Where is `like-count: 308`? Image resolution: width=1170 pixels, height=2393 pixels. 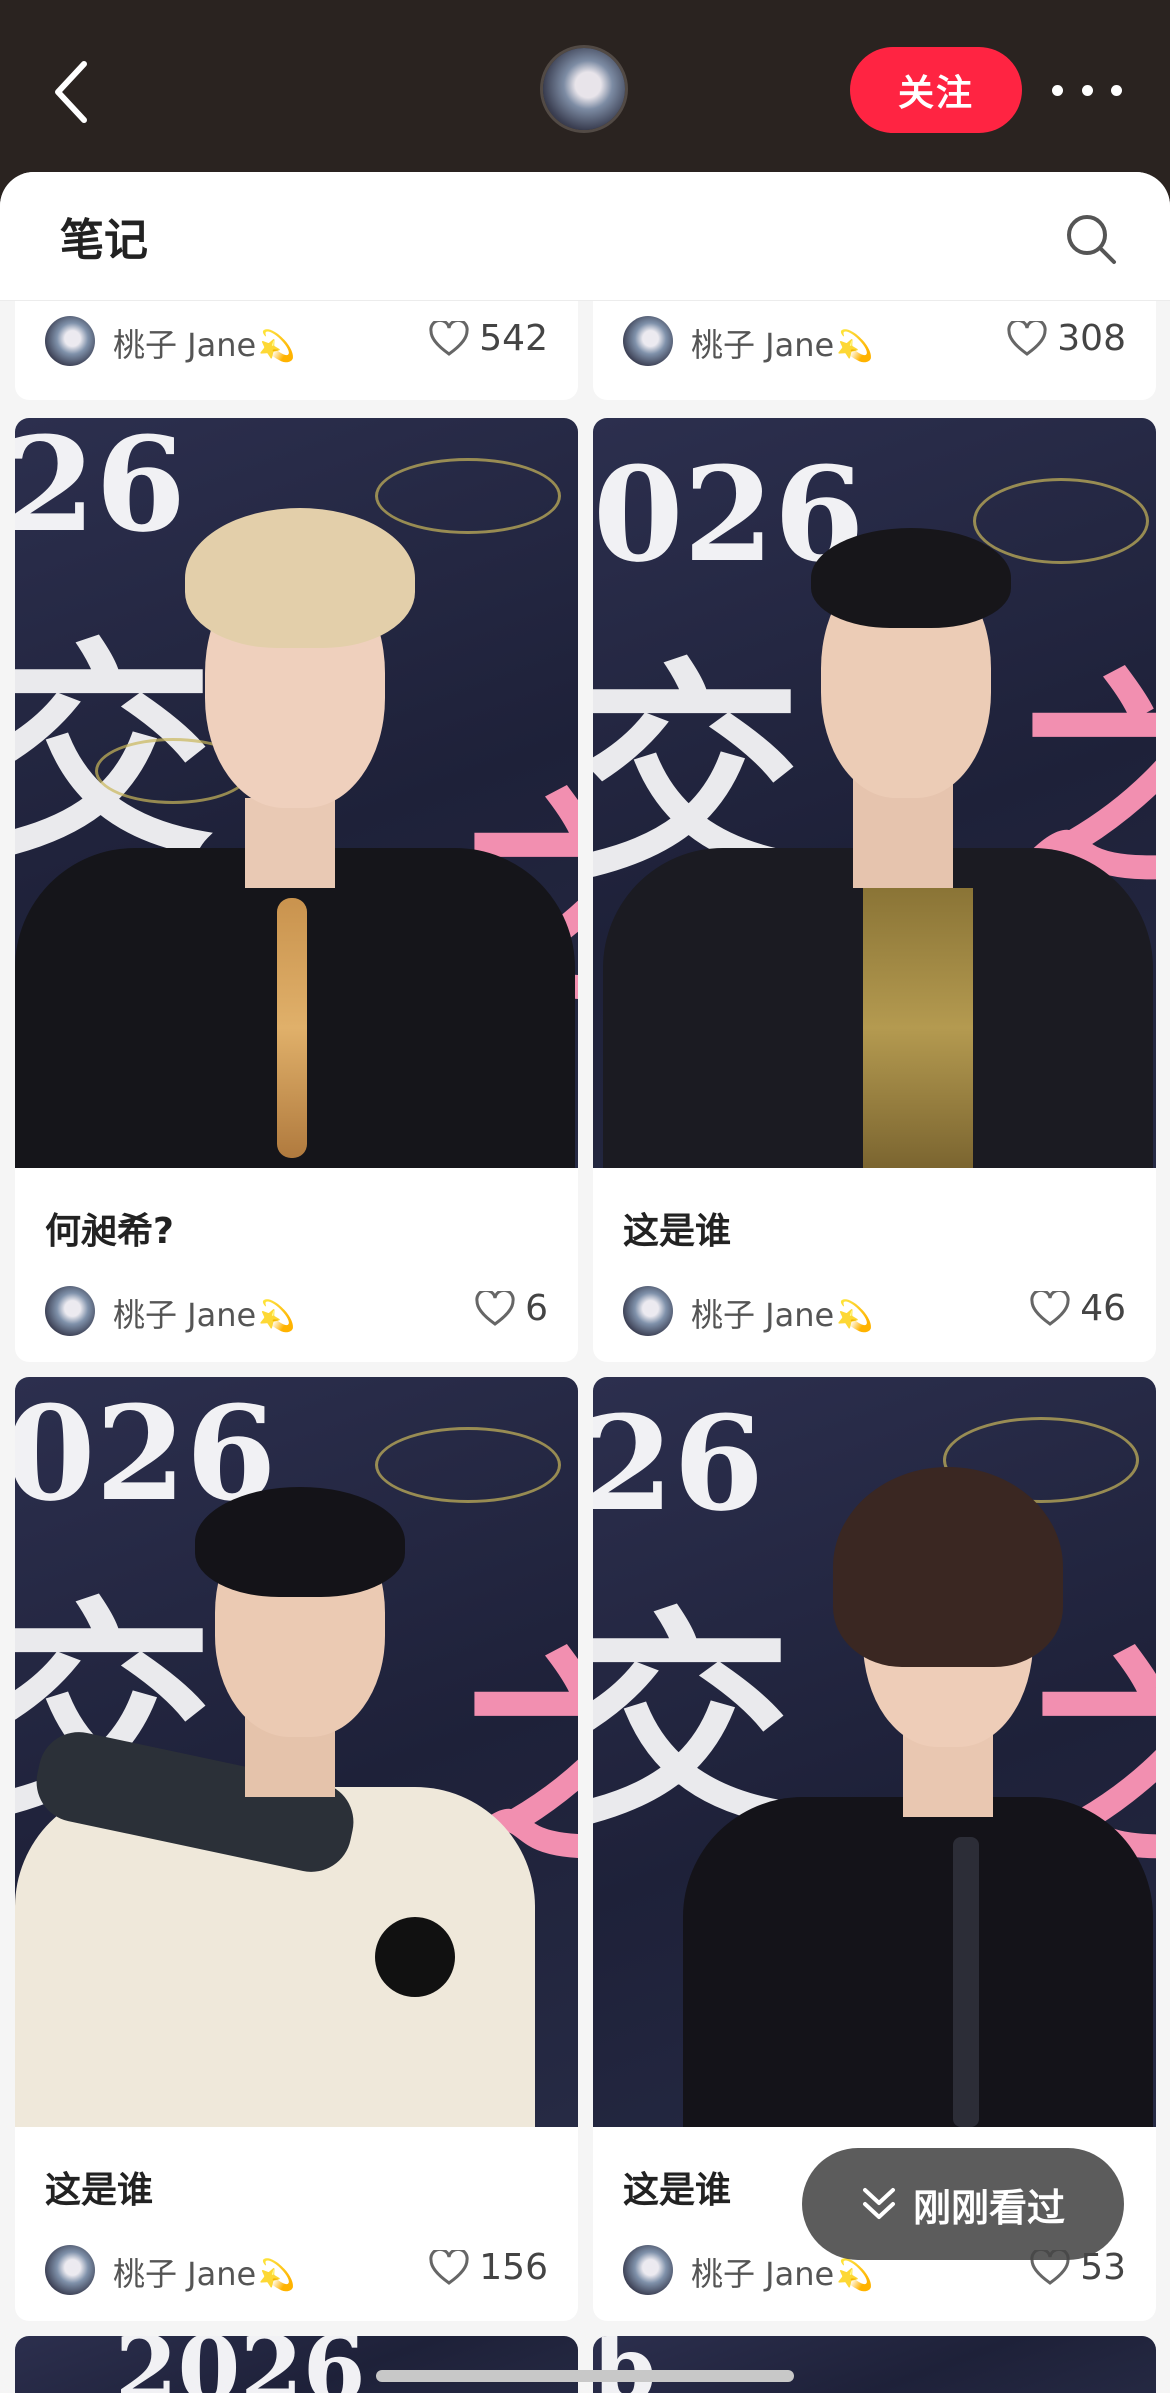
like-count: 308 is located at coordinates (1066, 338).